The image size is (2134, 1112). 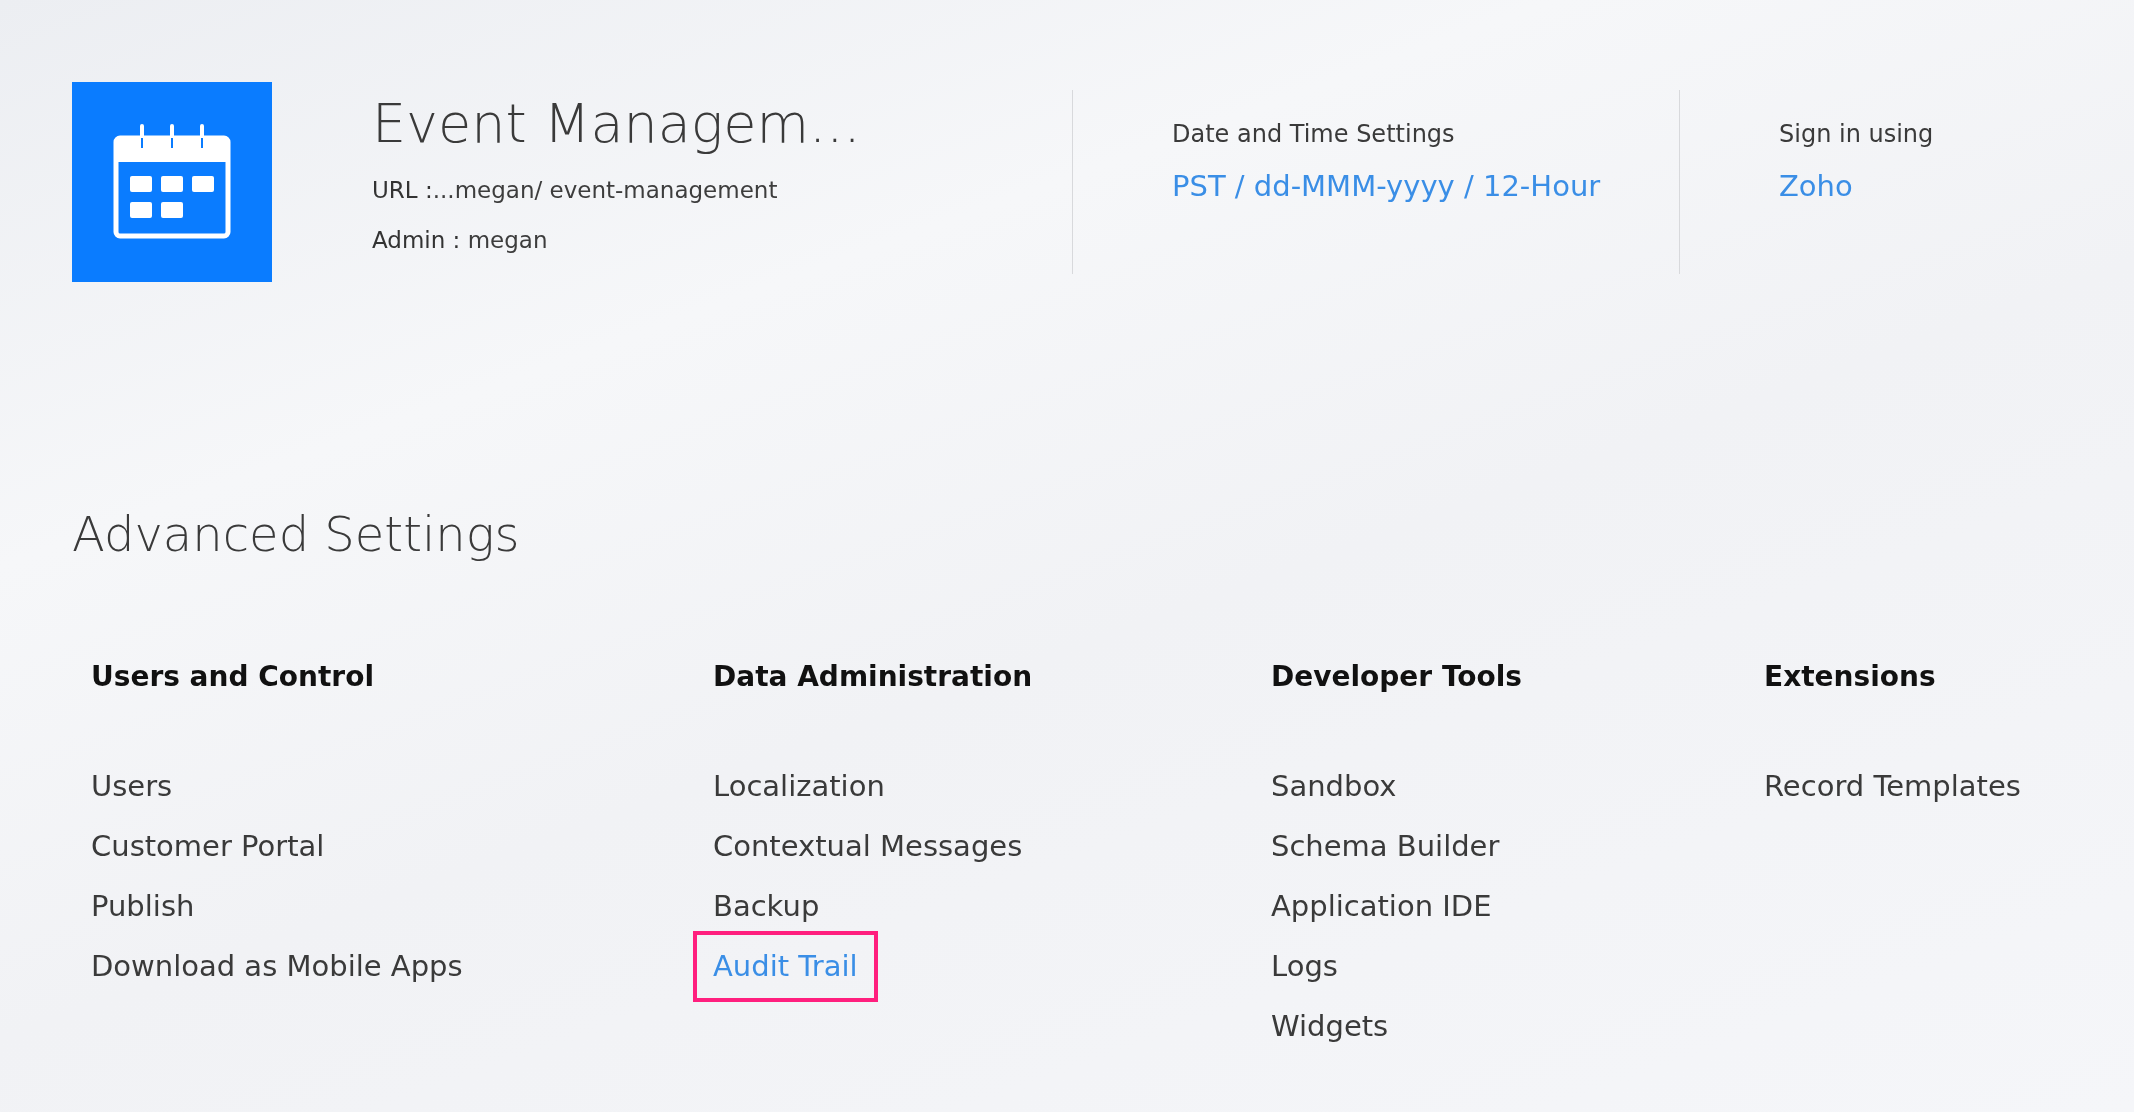 What do you see at coordinates (208, 846) in the screenshot?
I see `settings-link: Customer Portal` at bounding box center [208, 846].